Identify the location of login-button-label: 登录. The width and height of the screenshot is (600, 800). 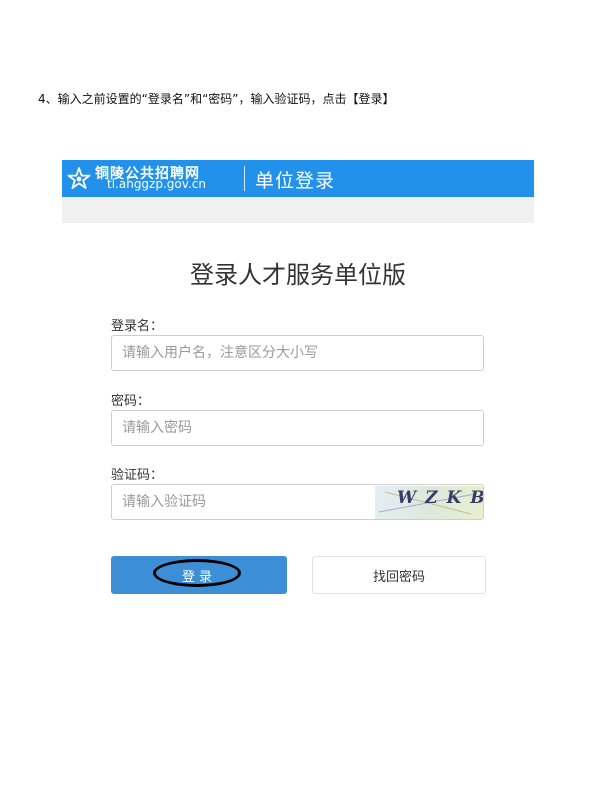
(198, 577).